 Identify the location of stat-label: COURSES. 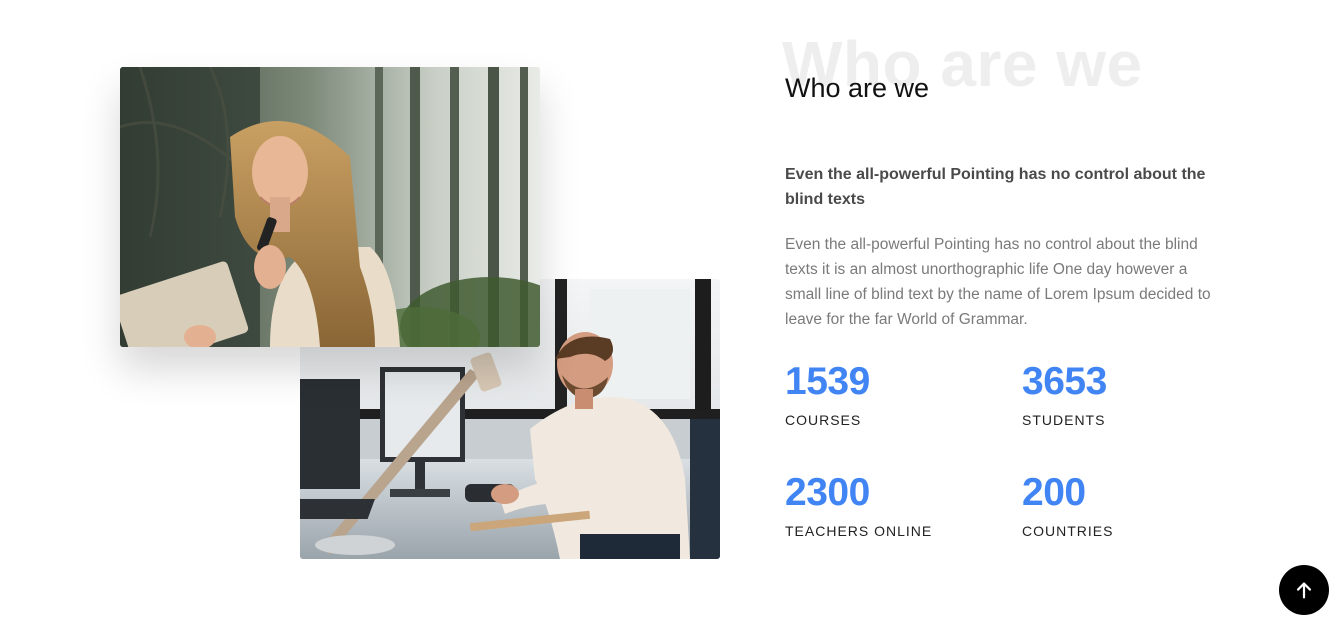
(823, 420).